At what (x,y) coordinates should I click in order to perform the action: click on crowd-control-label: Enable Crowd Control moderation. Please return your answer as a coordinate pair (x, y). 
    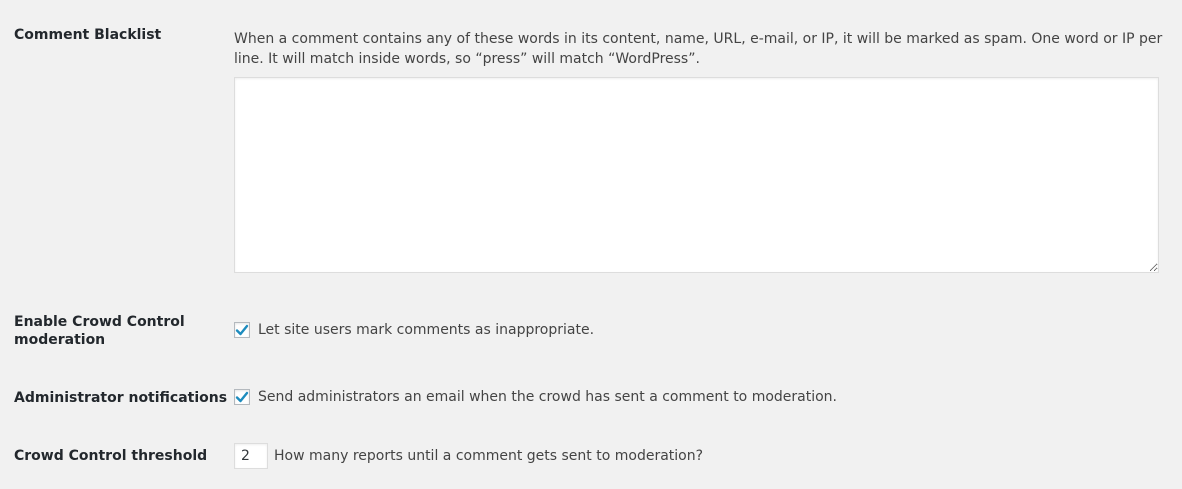
    Looking at the image, I should click on (99, 331).